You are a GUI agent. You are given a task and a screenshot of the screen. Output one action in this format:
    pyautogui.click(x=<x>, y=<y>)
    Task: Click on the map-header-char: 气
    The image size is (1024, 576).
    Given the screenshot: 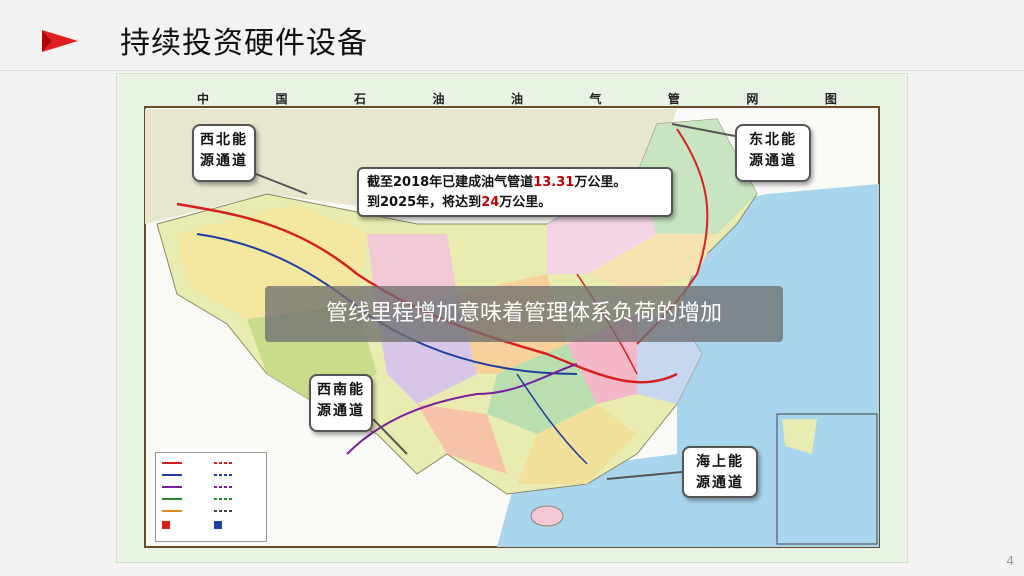 What is the action you would take?
    pyautogui.click(x=595, y=99)
    